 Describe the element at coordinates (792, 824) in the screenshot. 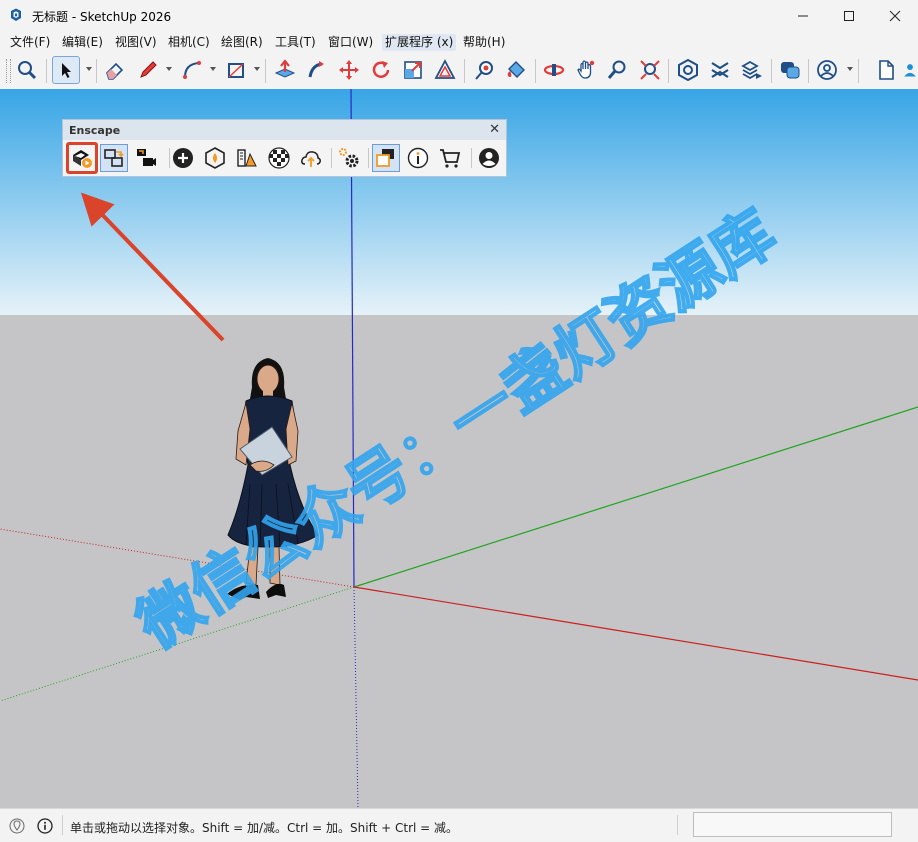

I see `measurements-box` at that location.